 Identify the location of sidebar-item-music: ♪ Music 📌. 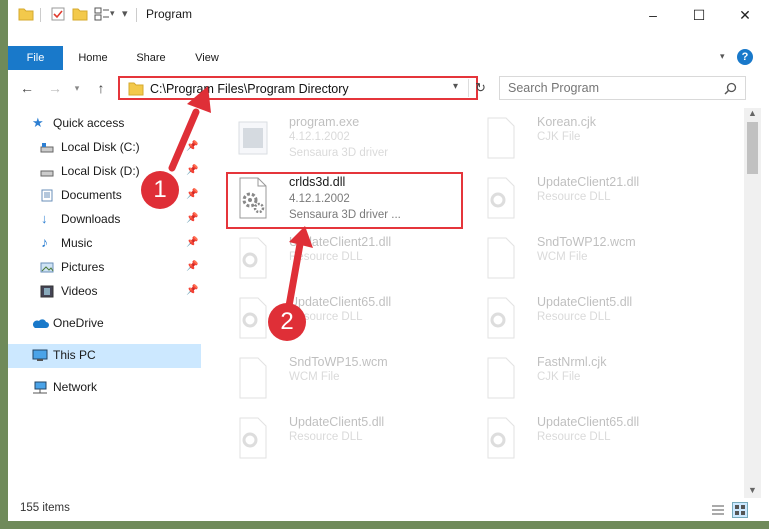
(104, 244).